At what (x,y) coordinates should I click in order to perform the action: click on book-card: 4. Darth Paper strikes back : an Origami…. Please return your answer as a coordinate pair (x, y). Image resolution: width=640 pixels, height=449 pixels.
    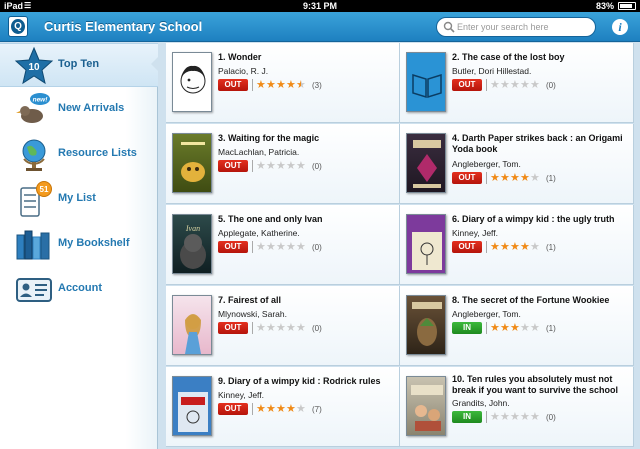
    Looking at the image, I should click on (517, 164).